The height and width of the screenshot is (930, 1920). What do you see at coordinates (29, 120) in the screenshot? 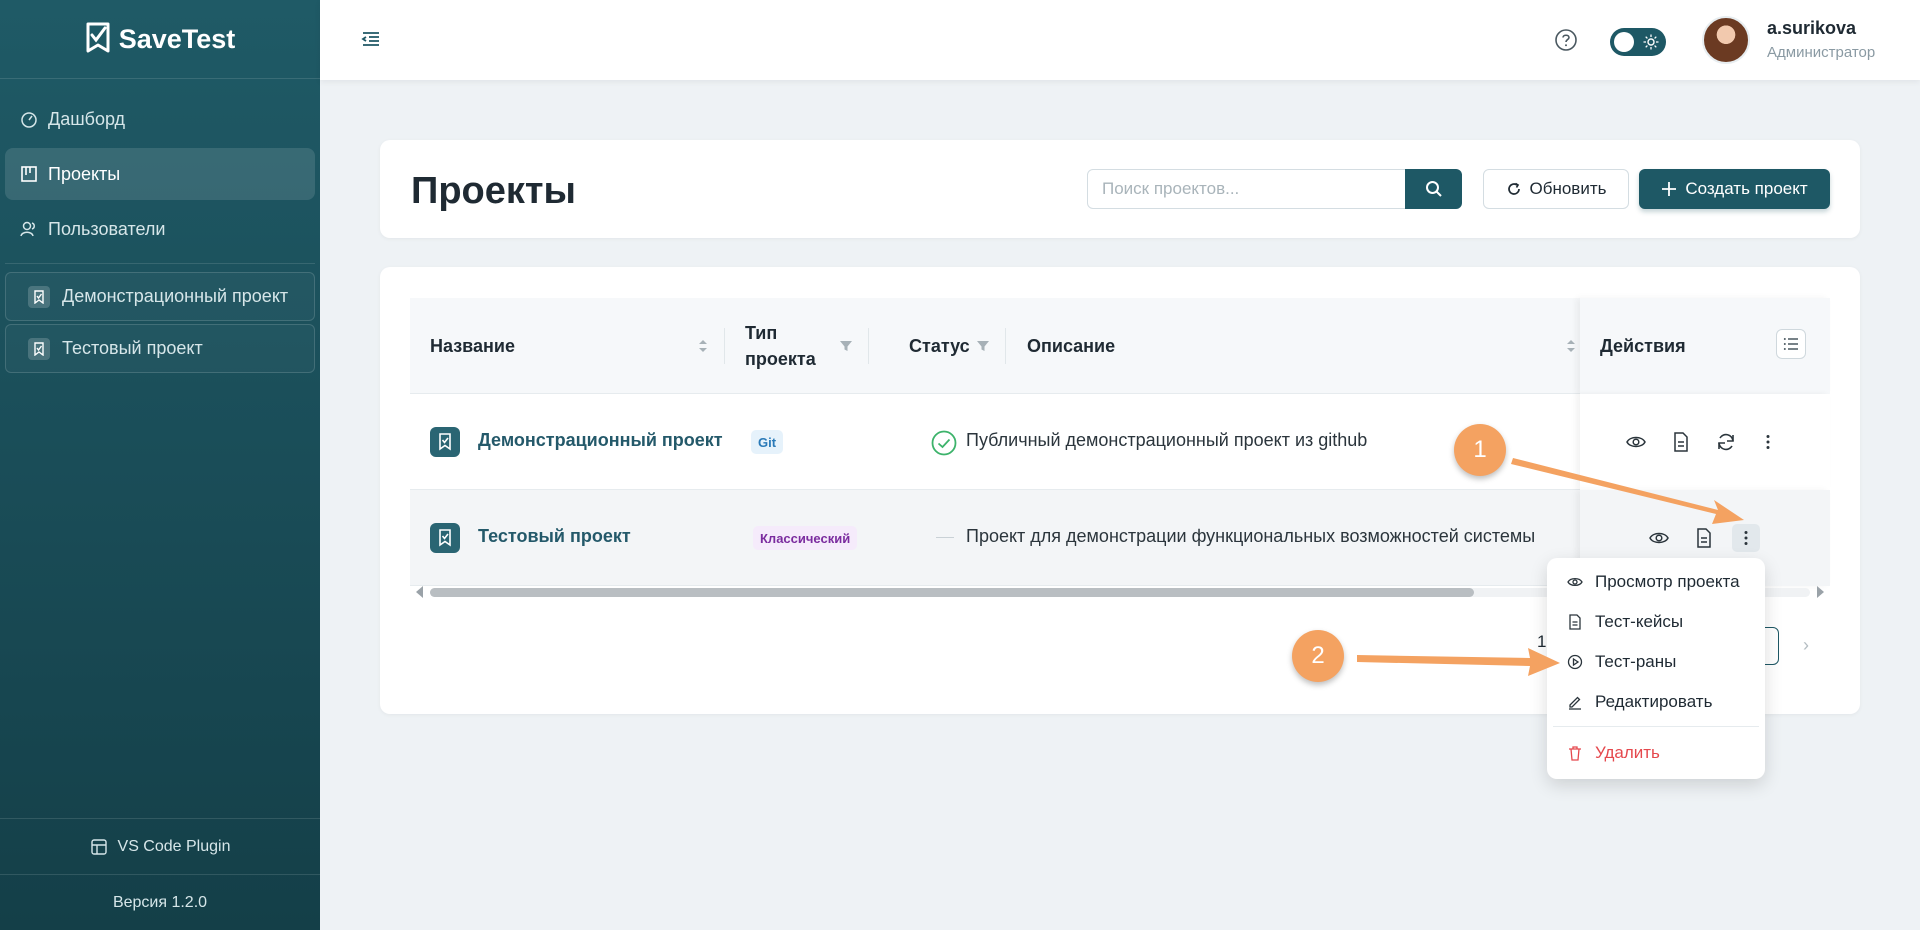
I see `dashboard-icon` at bounding box center [29, 120].